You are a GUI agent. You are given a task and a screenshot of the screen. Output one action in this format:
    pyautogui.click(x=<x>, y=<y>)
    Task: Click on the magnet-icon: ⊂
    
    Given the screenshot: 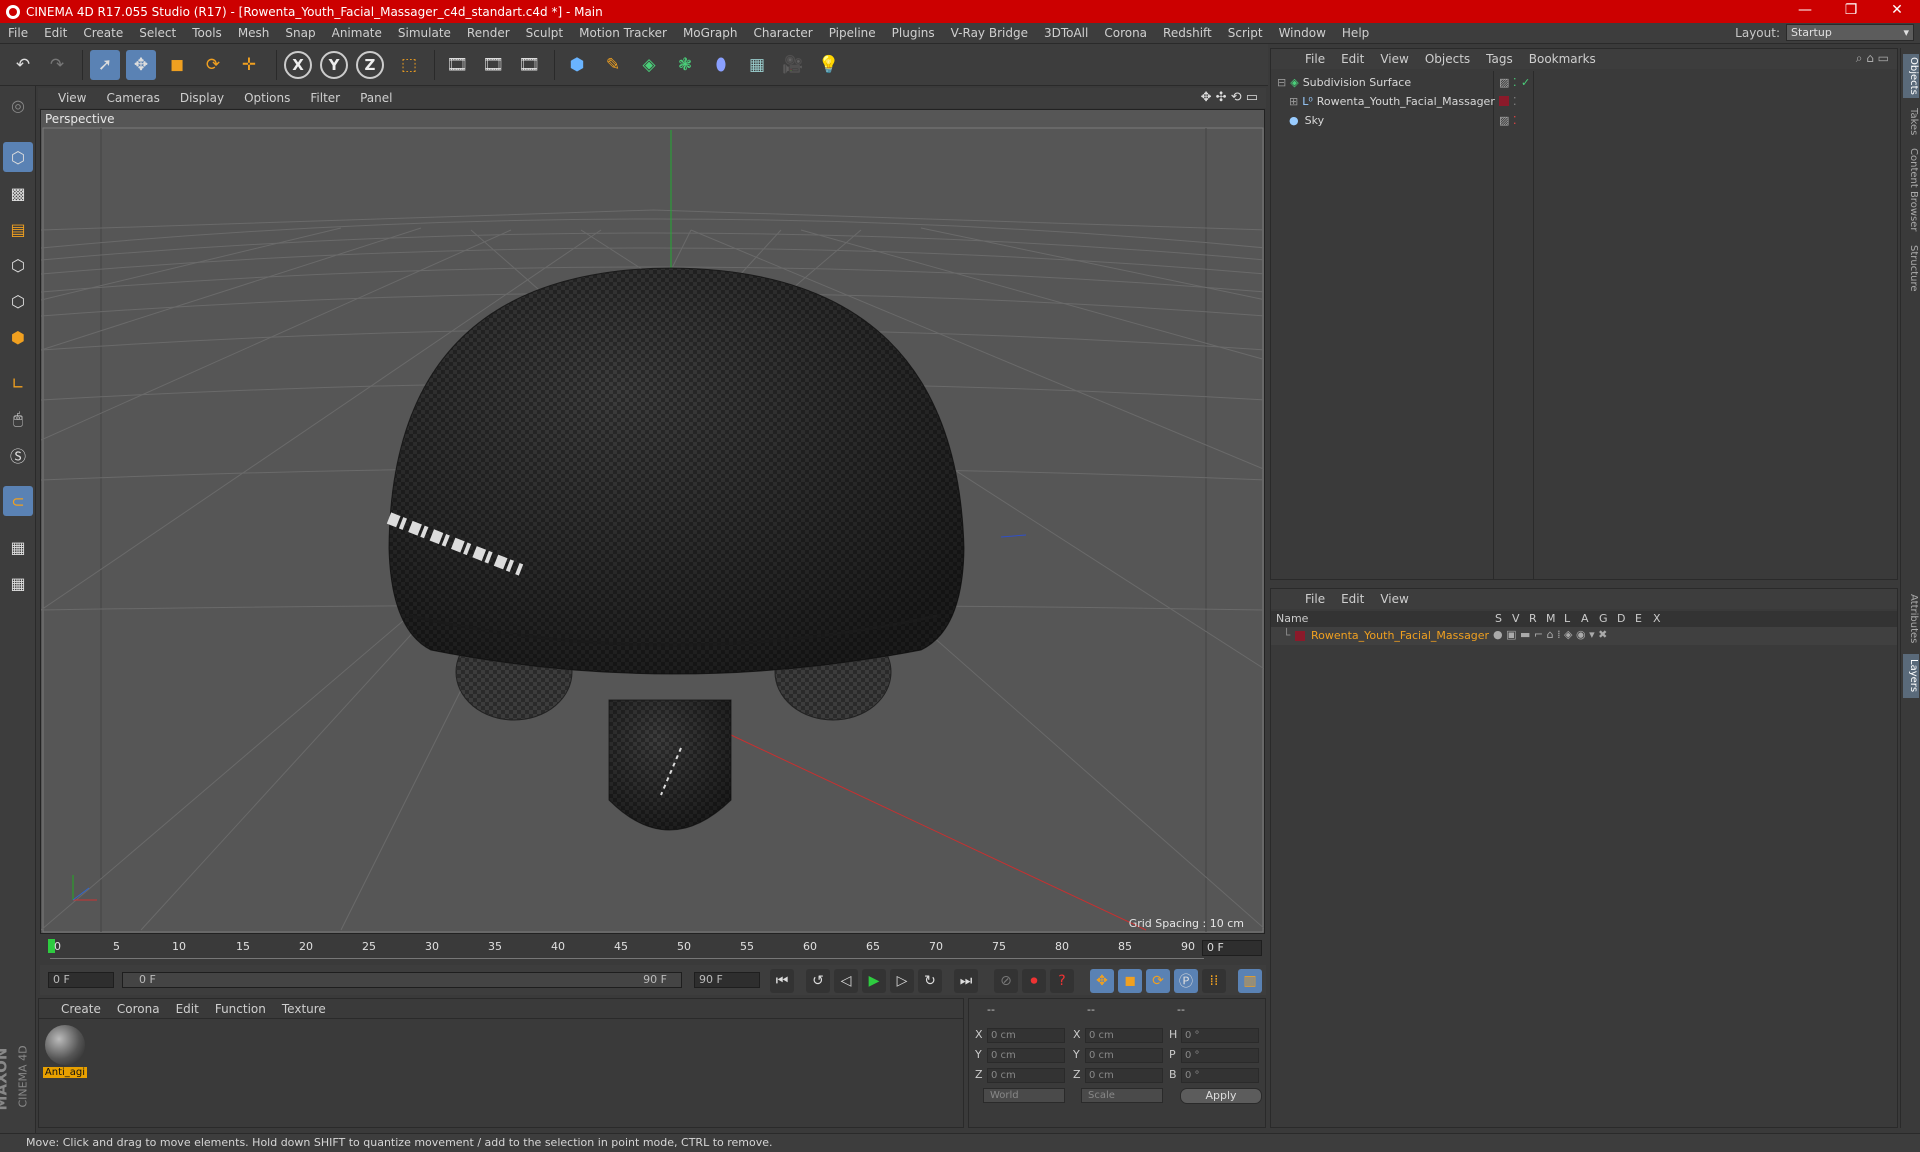 What is the action you would take?
    pyautogui.click(x=18, y=501)
    